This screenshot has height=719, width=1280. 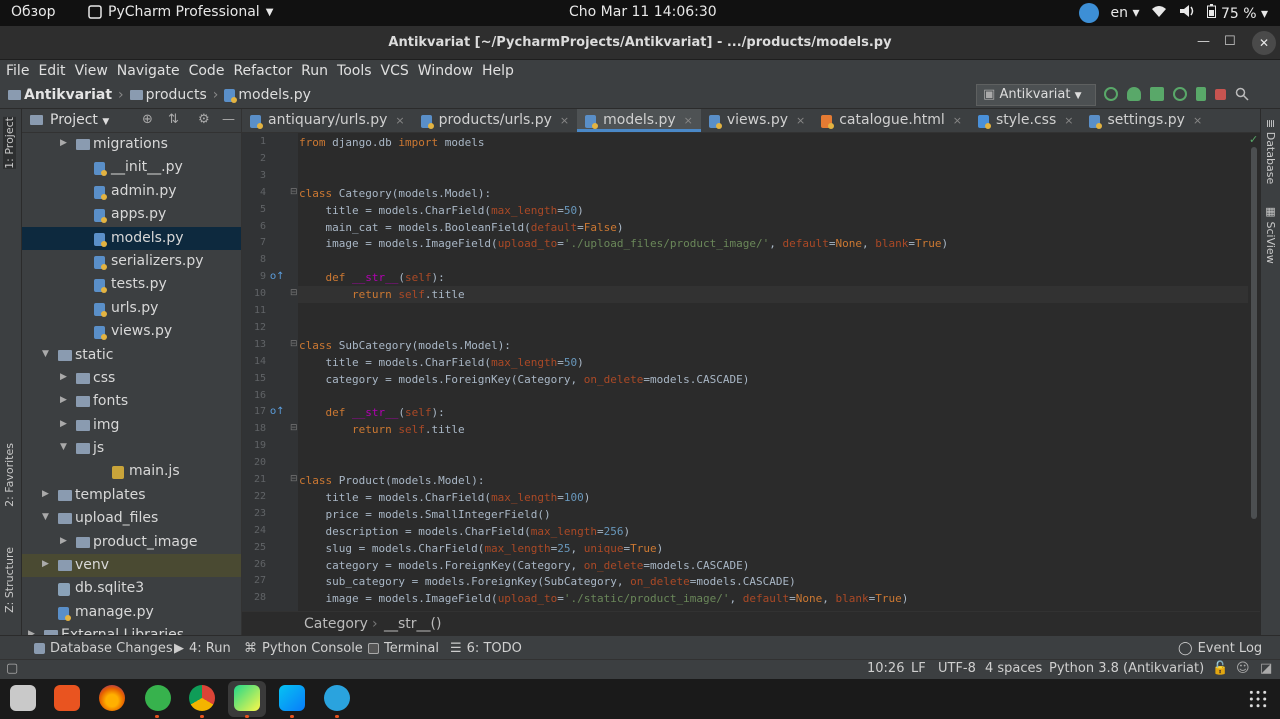 What do you see at coordinates (1254, 333) in the screenshot?
I see `scrollbar-thumb` at bounding box center [1254, 333].